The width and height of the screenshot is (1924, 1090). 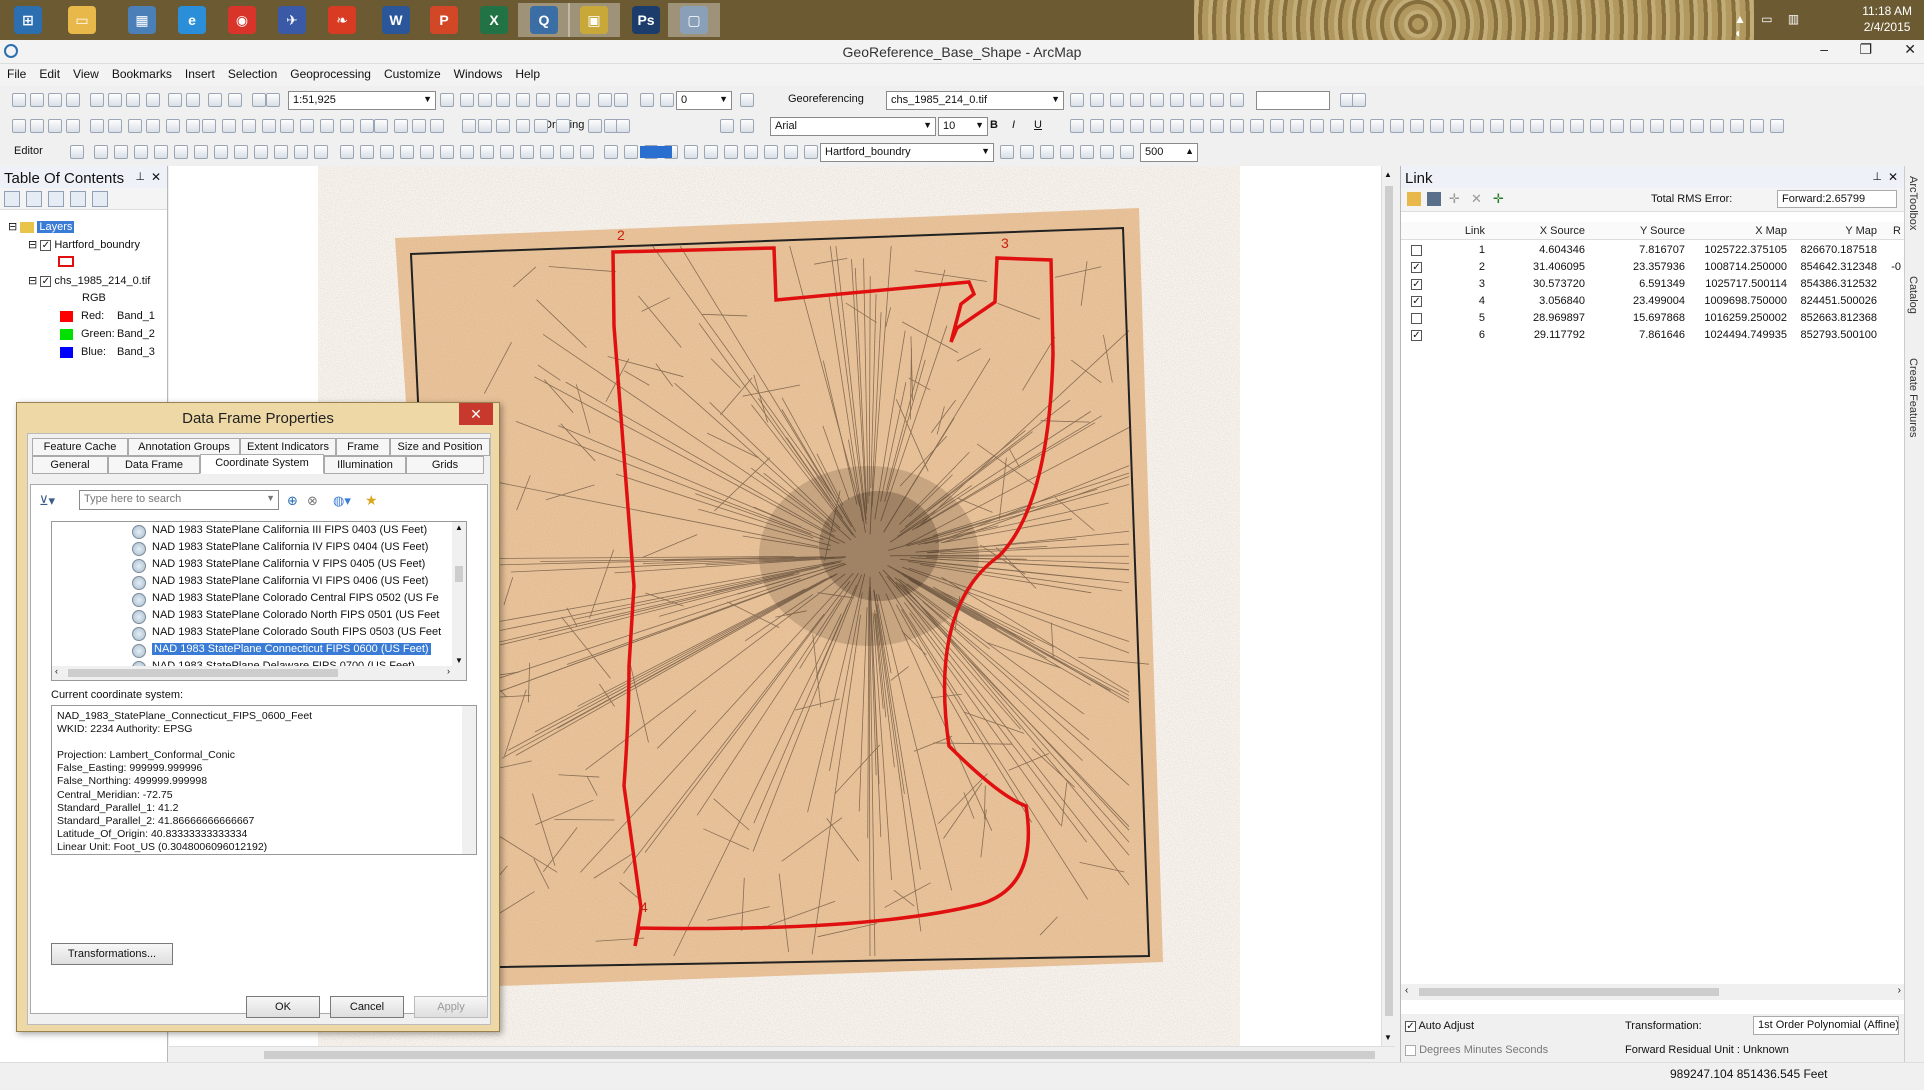 What do you see at coordinates (853, 126) in the screenshot?
I see `font-name-combo: Arial ▼` at bounding box center [853, 126].